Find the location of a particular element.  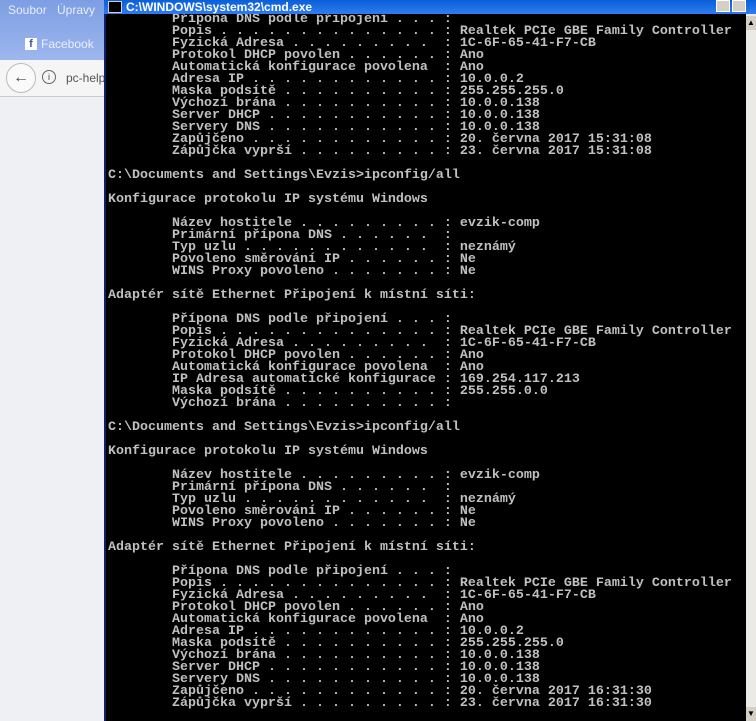

scroll-down-icon: ▼ is located at coordinates (751, 714).